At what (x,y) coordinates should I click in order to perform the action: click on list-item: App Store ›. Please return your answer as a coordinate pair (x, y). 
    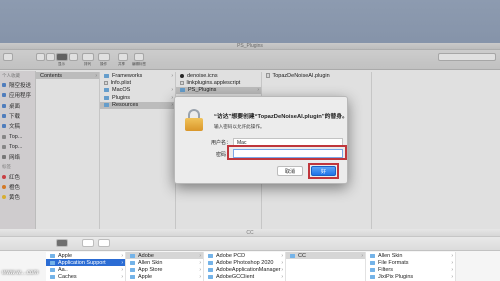
    Looking at the image, I should click on (164, 269).